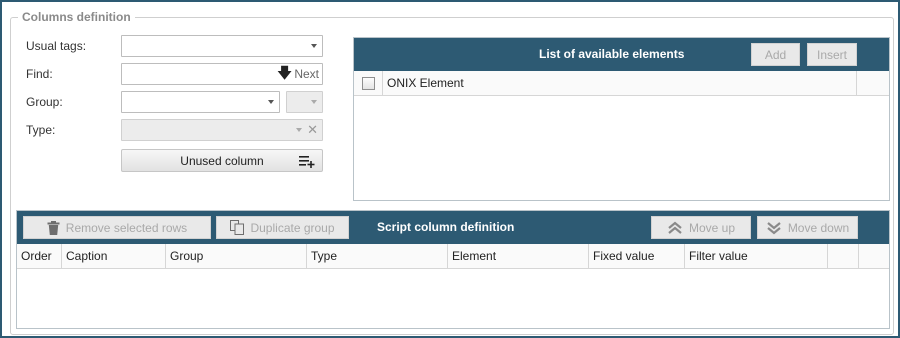 The image size is (900, 338). What do you see at coordinates (39, 74) in the screenshot?
I see `find-label: Find:` at bounding box center [39, 74].